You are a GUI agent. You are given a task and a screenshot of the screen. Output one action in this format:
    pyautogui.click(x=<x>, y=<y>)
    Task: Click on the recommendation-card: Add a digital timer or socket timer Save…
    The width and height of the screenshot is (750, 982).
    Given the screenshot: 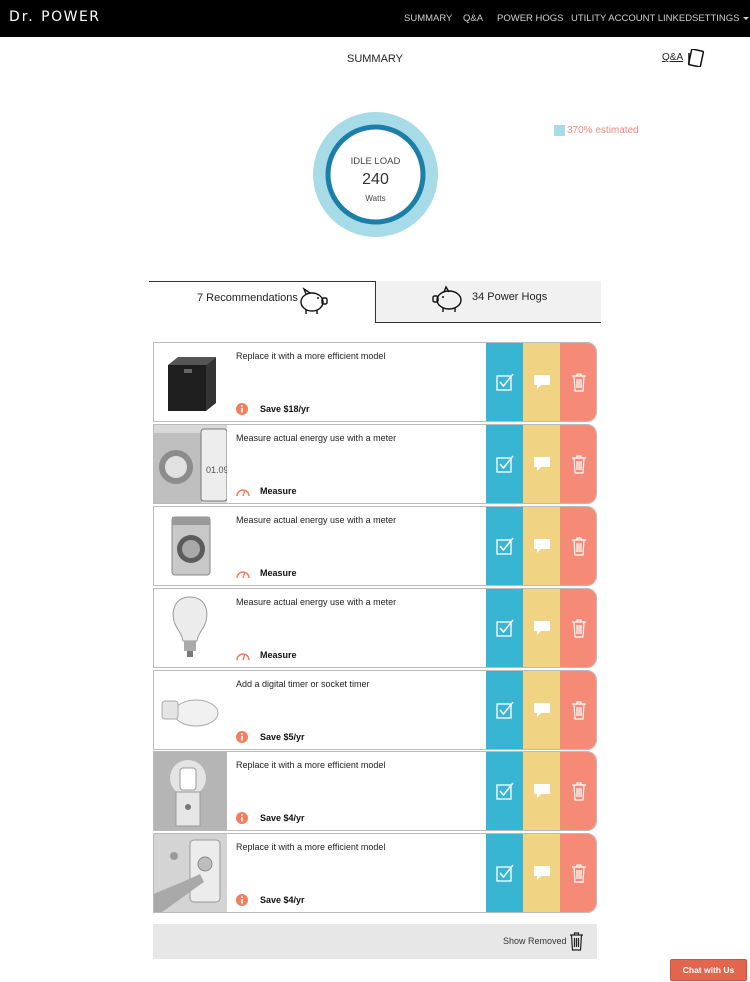 What is the action you would take?
    pyautogui.click(x=375, y=710)
    